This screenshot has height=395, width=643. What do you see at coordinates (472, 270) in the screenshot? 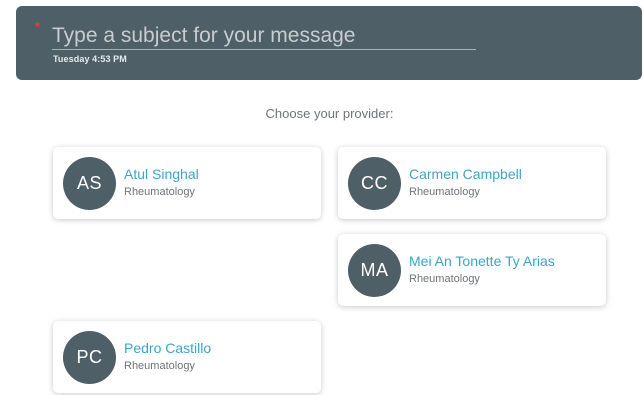
I see `provider-card-mei-an-tonette-ty-arias: MA Mei An Tonette Ty Arias Rheumatology` at bounding box center [472, 270].